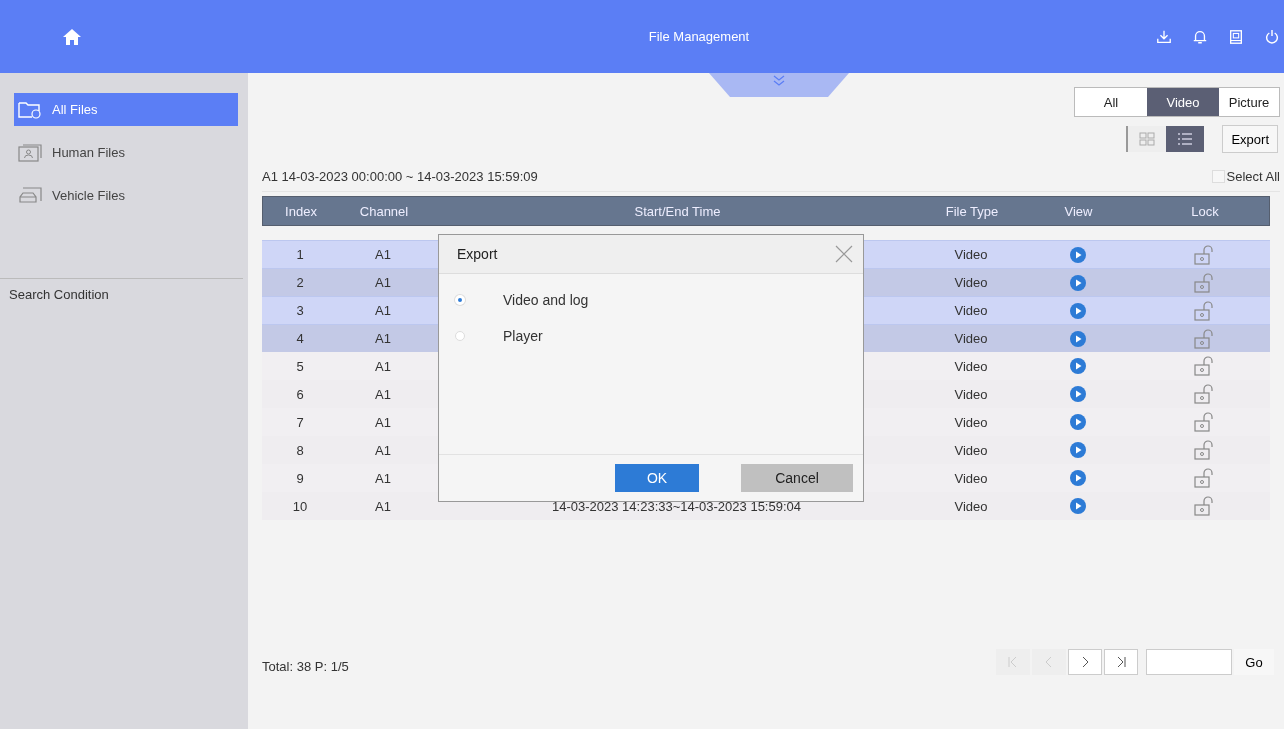  What do you see at coordinates (546, 300) in the screenshot?
I see `option-label: Video and log` at bounding box center [546, 300].